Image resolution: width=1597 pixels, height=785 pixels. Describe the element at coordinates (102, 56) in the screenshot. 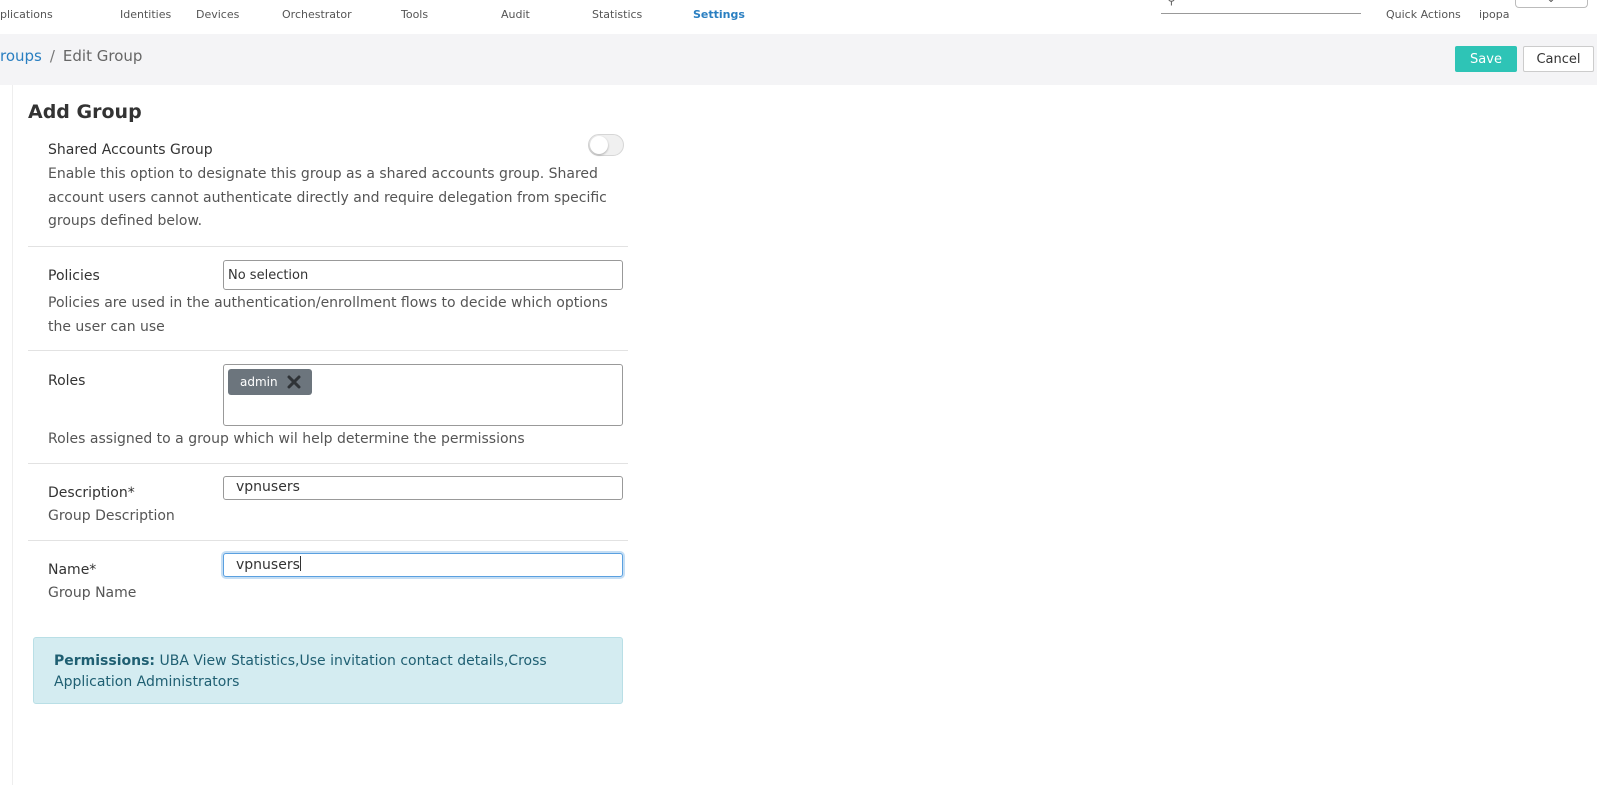

I see `breadcrumb-current: Edit Group` at that location.